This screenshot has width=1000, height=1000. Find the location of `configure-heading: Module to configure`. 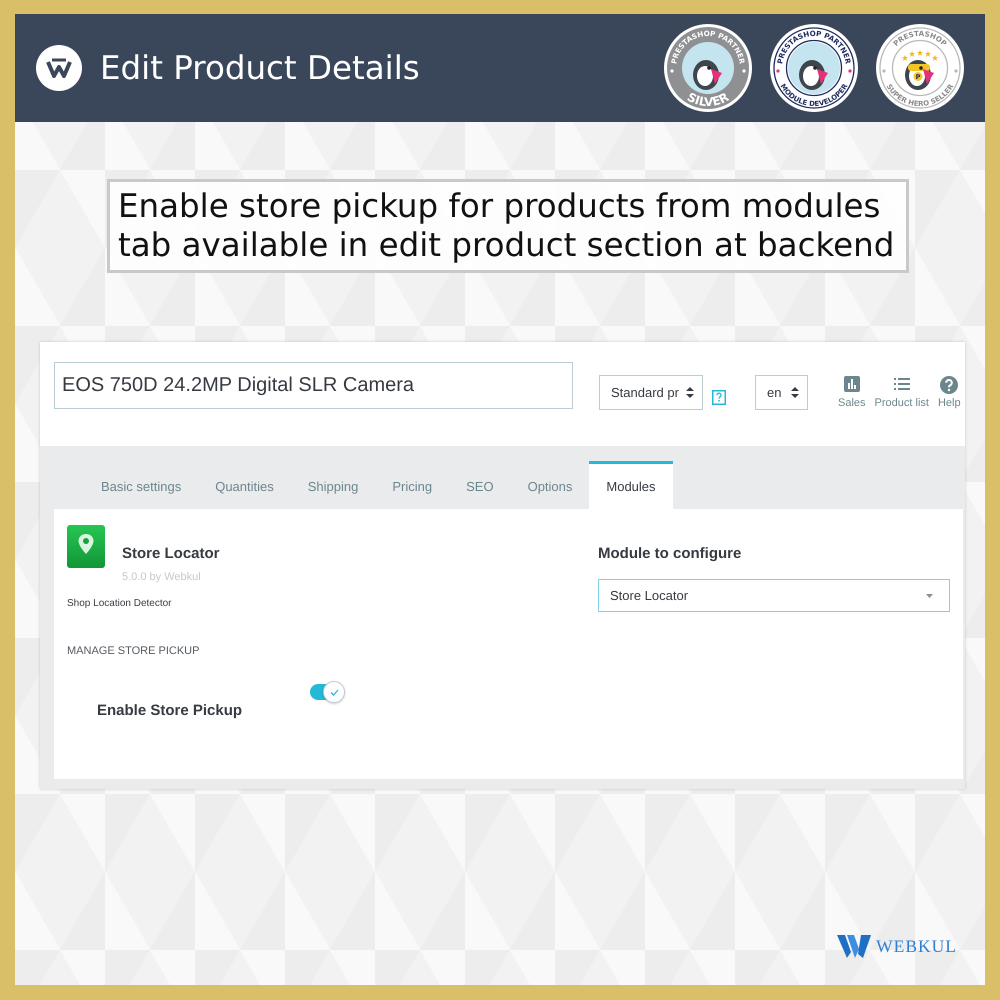

configure-heading: Module to configure is located at coordinates (670, 554).